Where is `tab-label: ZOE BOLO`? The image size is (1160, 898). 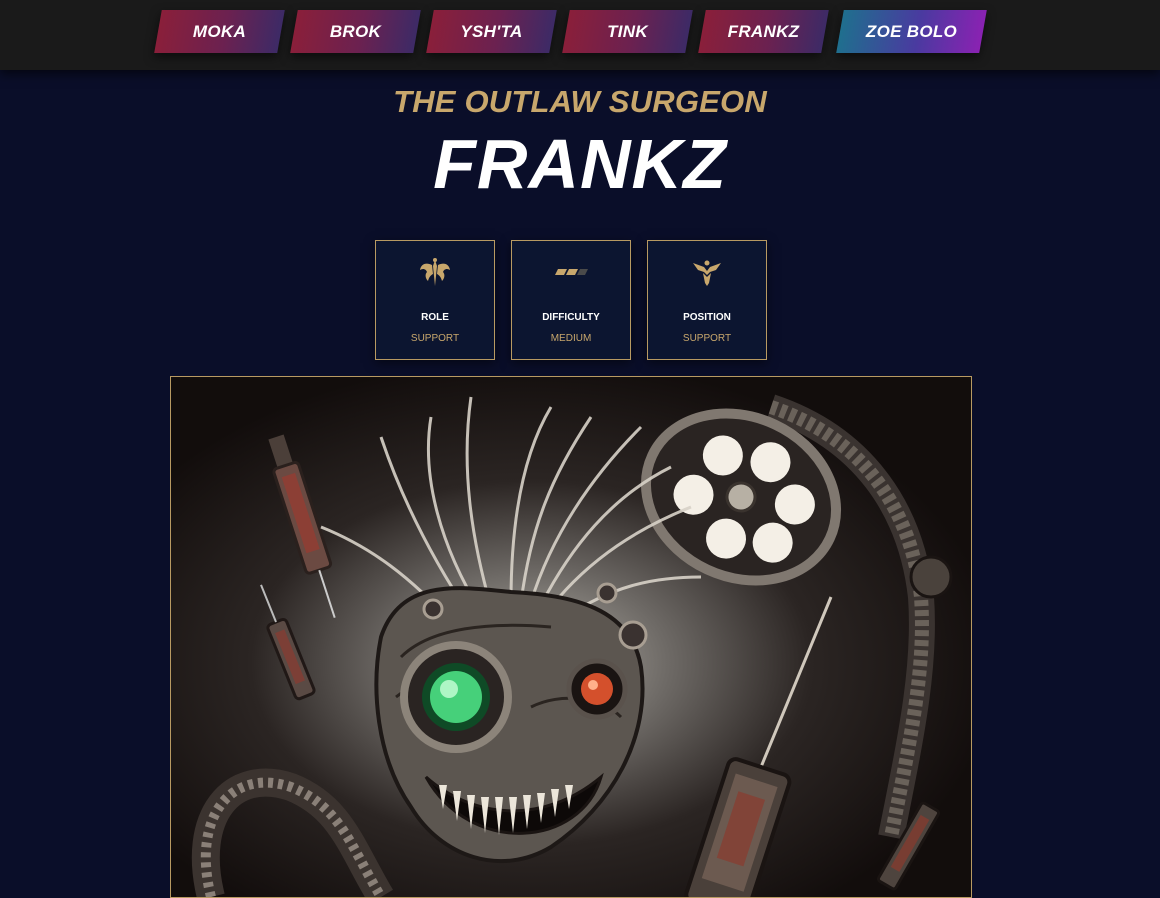
tab-label: ZOE BOLO is located at coordinates (911, 31).